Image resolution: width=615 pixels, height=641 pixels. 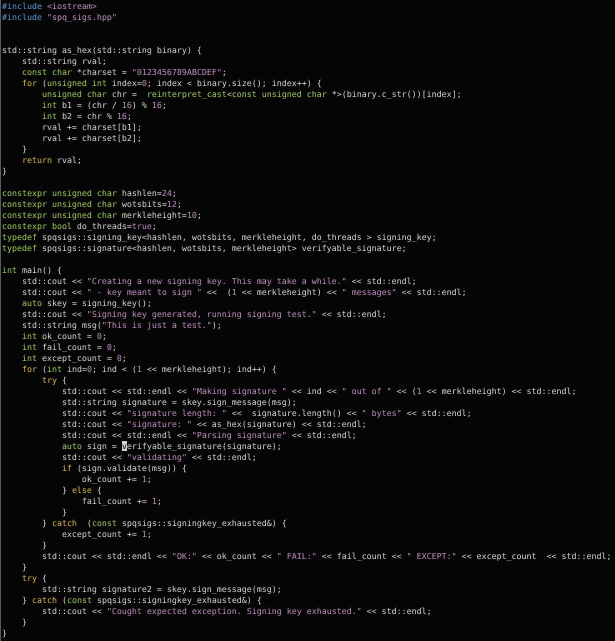 I want to click on code-line: std::string msg("This is just a test.");, so click(x=121, y=325).